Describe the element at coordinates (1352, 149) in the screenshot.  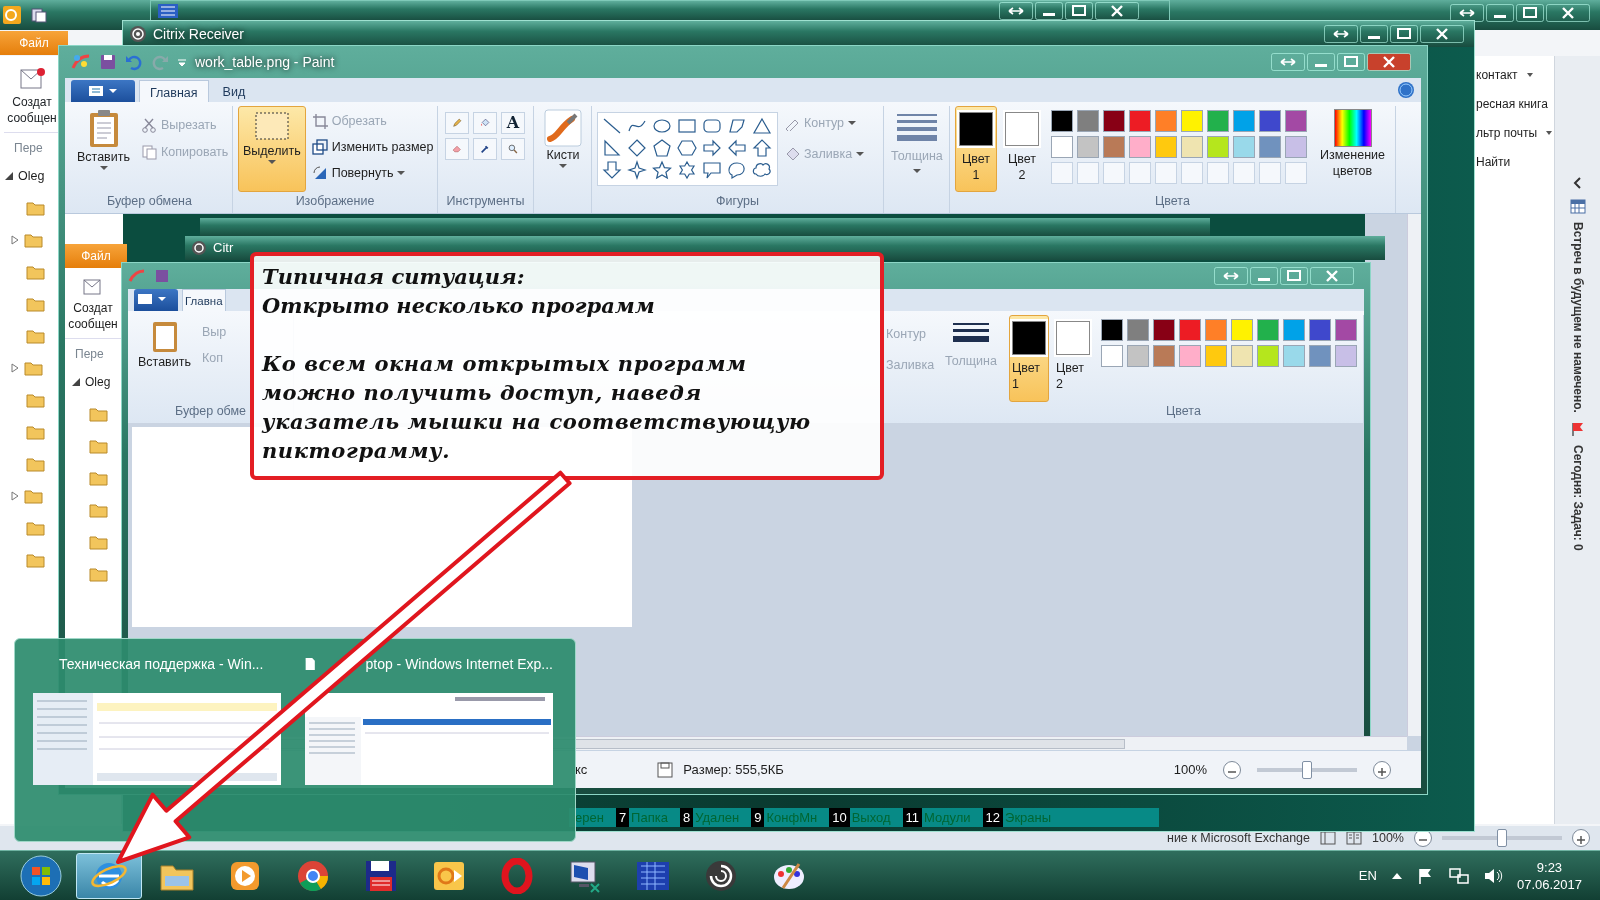
I see `edit-colors-button: Изменение цветов` at that location.